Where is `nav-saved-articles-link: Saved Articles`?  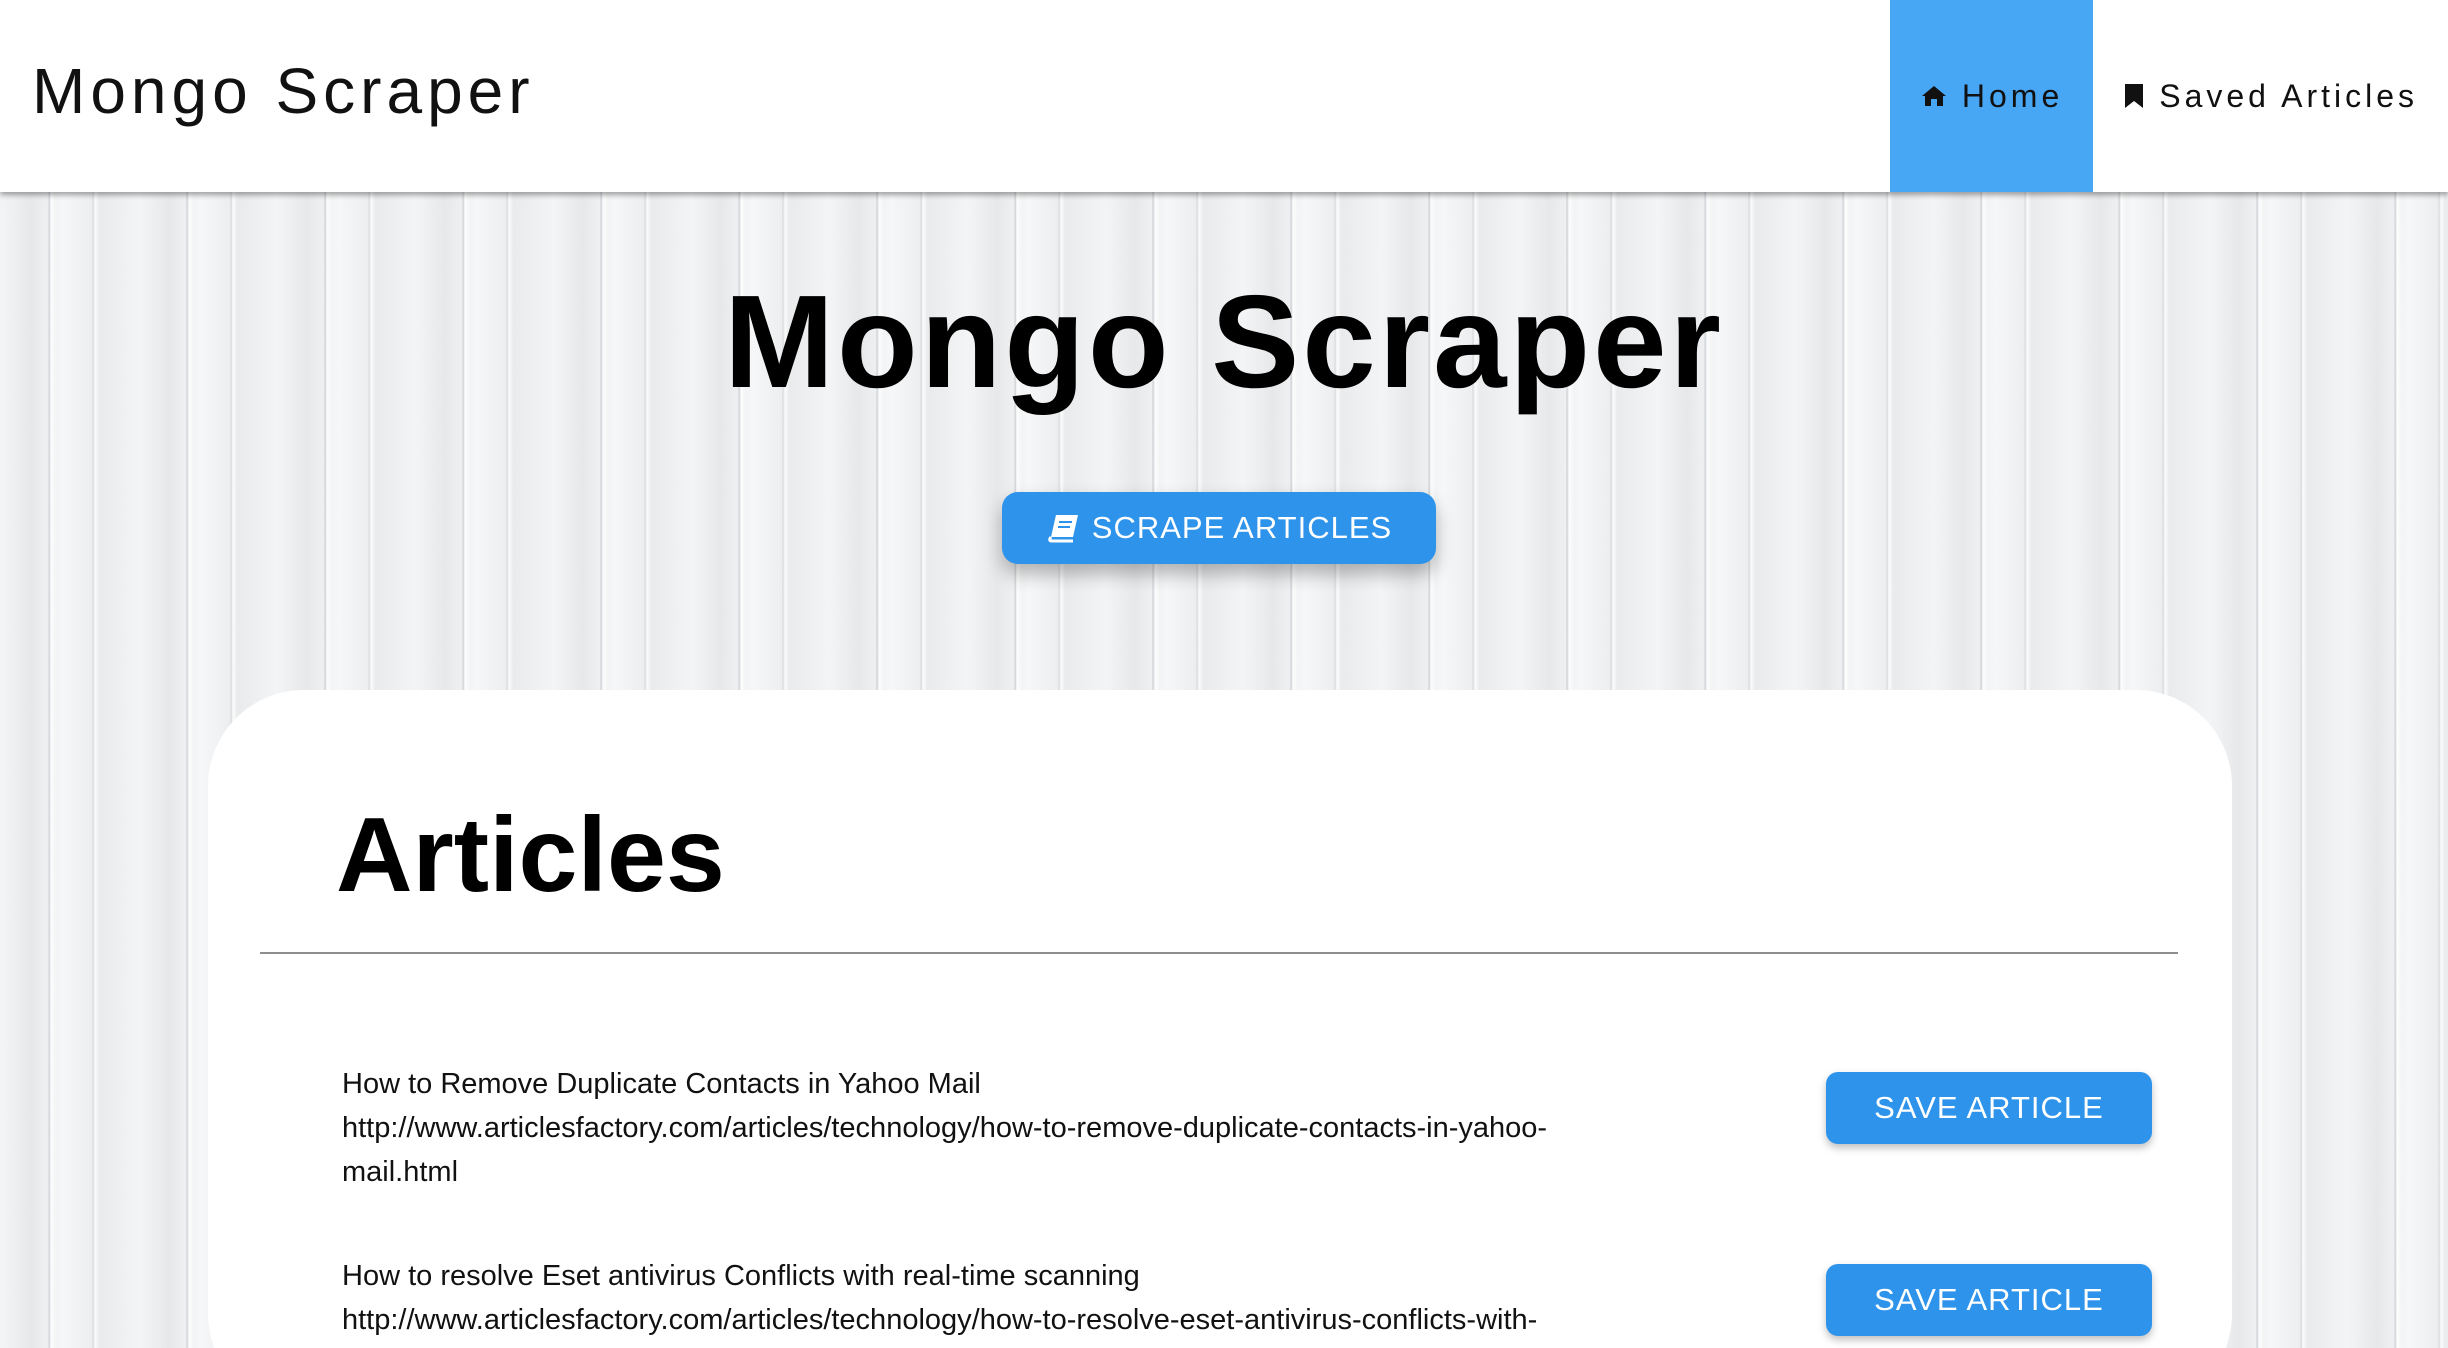
nav-saved-articles-link: Saved Articles is located at coordinates (2270, 96).